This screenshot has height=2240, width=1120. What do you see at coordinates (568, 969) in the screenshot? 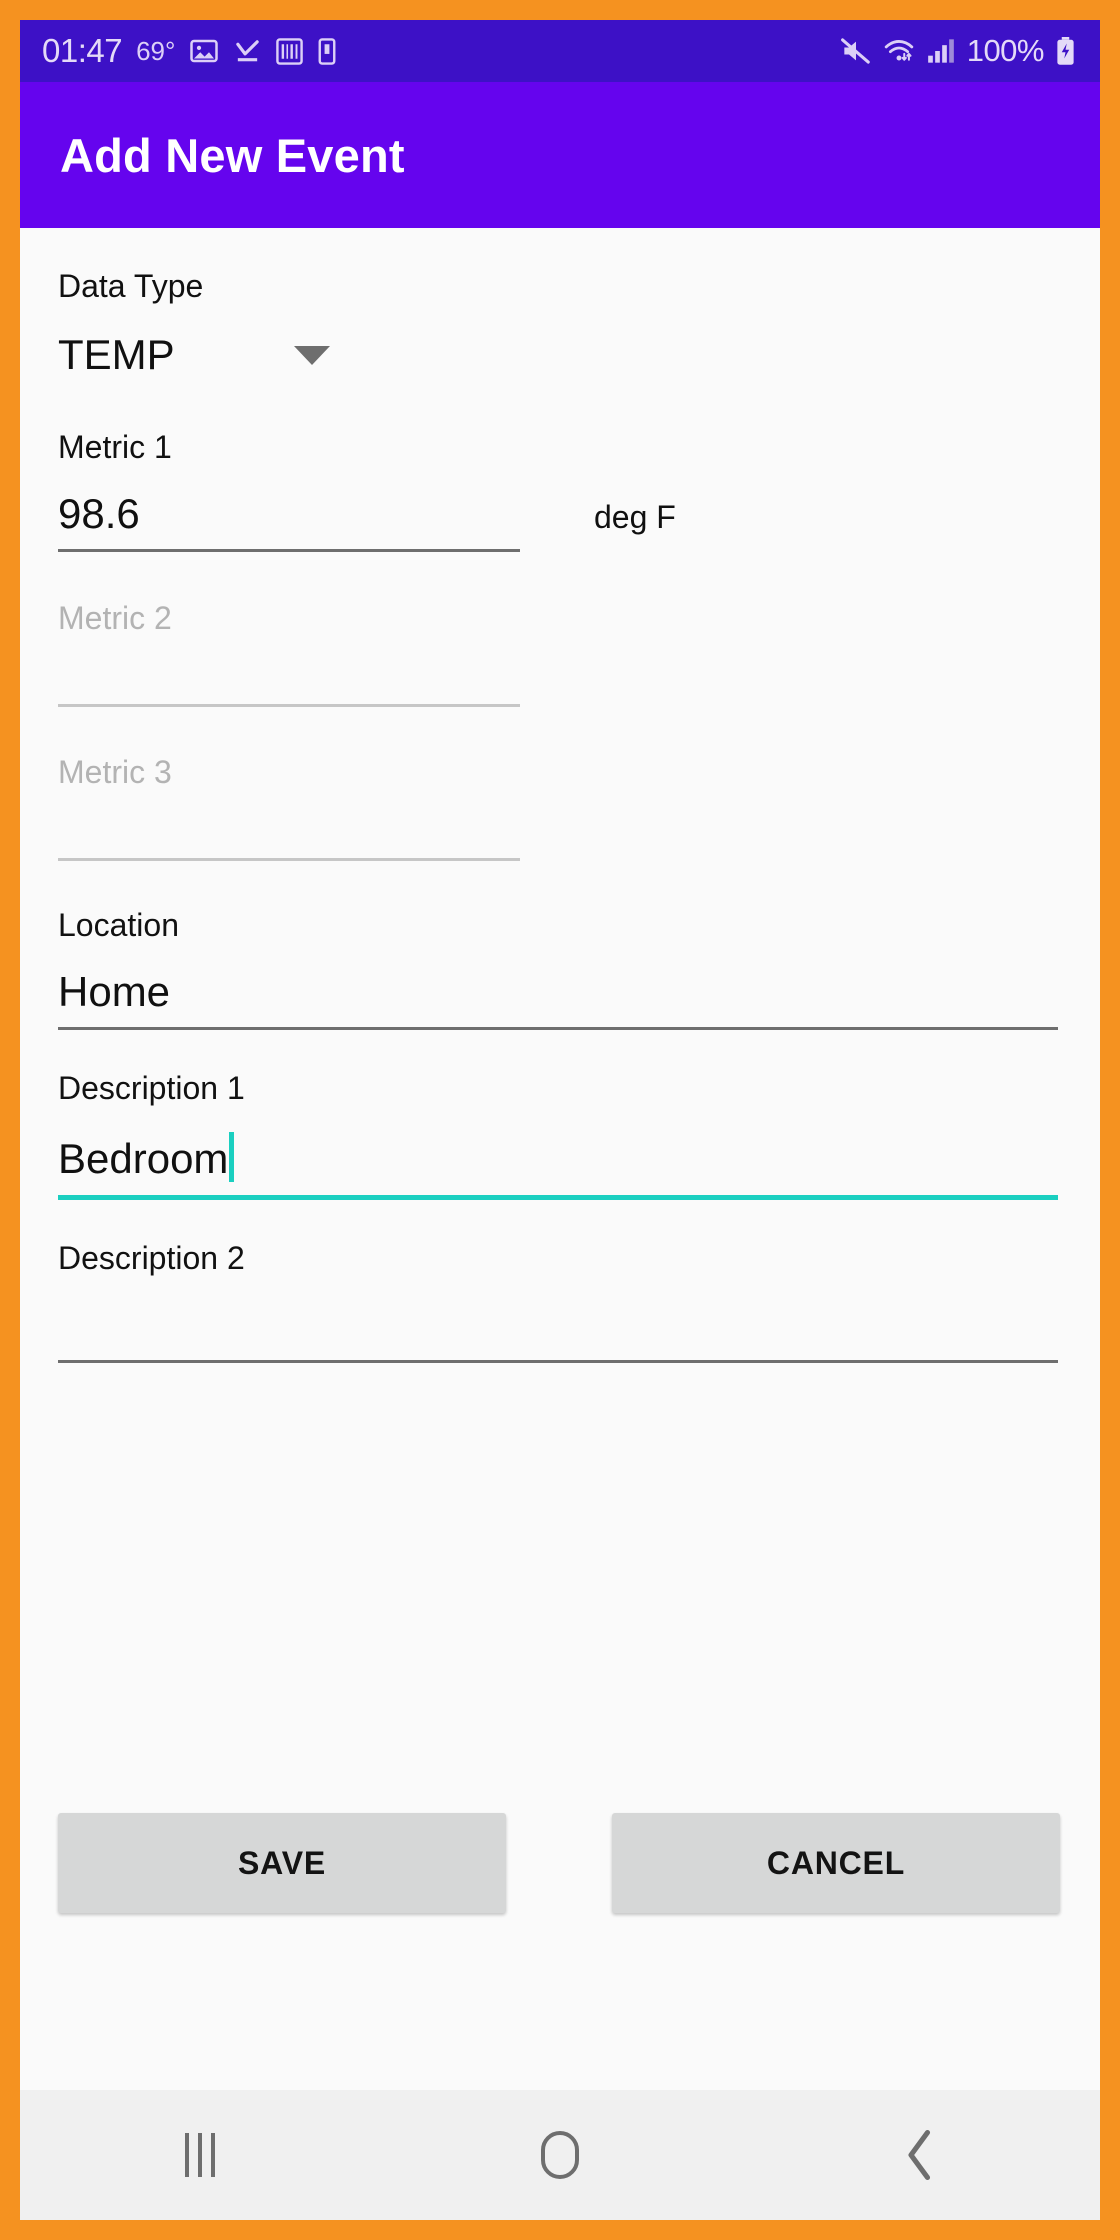
I see `location-field: Location Home` at bounding box center [568, 969].